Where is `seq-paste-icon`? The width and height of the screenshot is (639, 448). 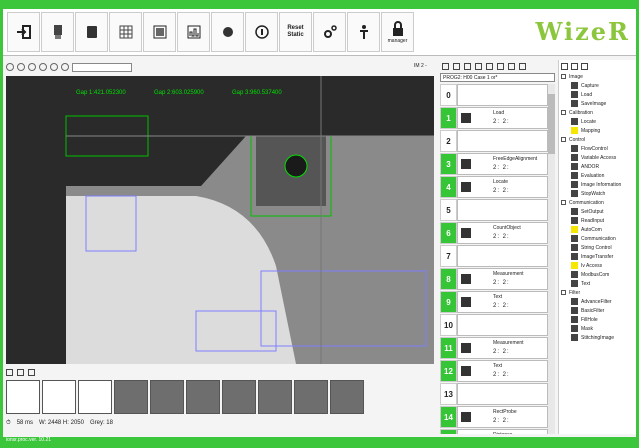 seq-paste-icon is located at coordinates (511, 66).